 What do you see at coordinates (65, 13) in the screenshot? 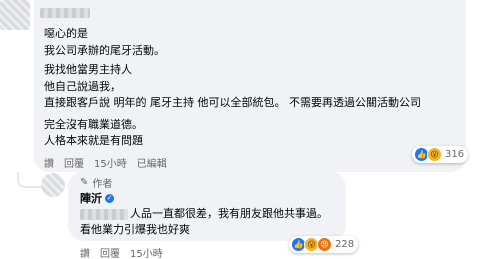
I see `commenter-name-redacted` at bounding box center [65, 13].